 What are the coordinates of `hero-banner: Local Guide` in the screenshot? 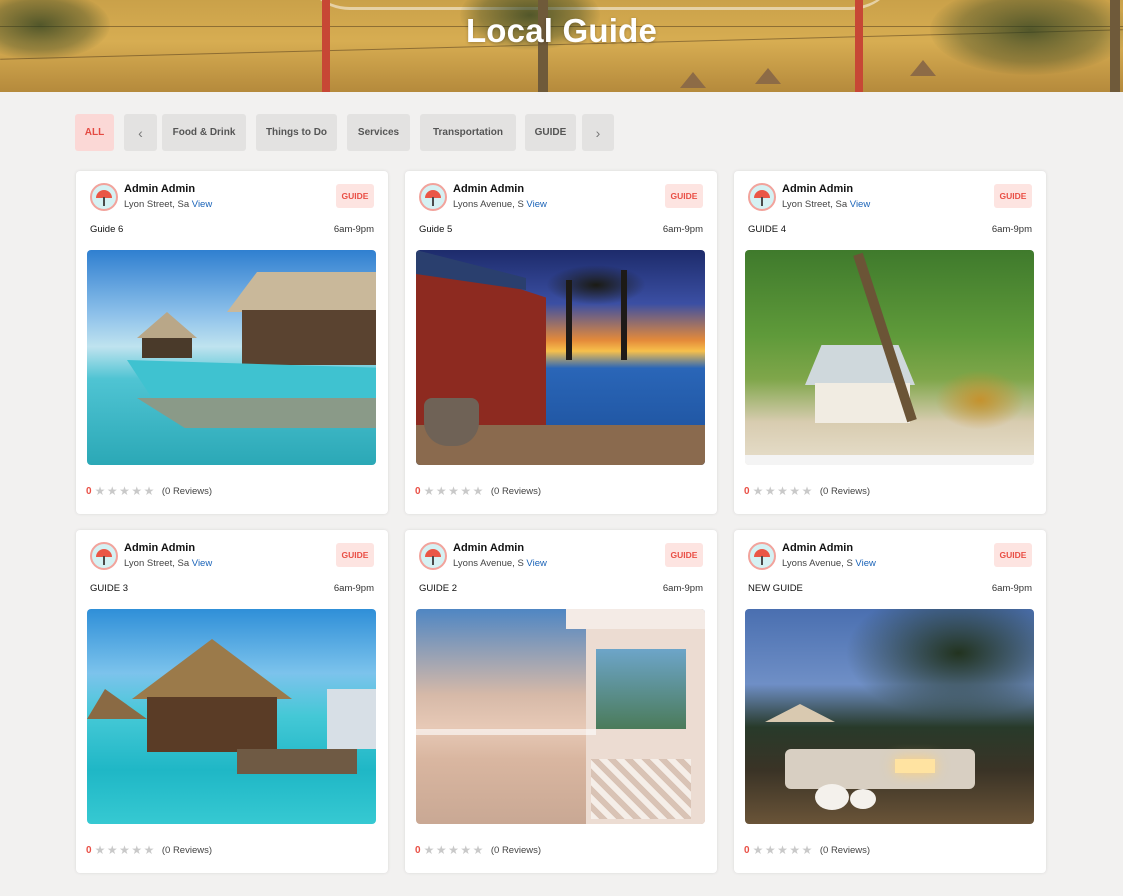 It's located at (561, 46).